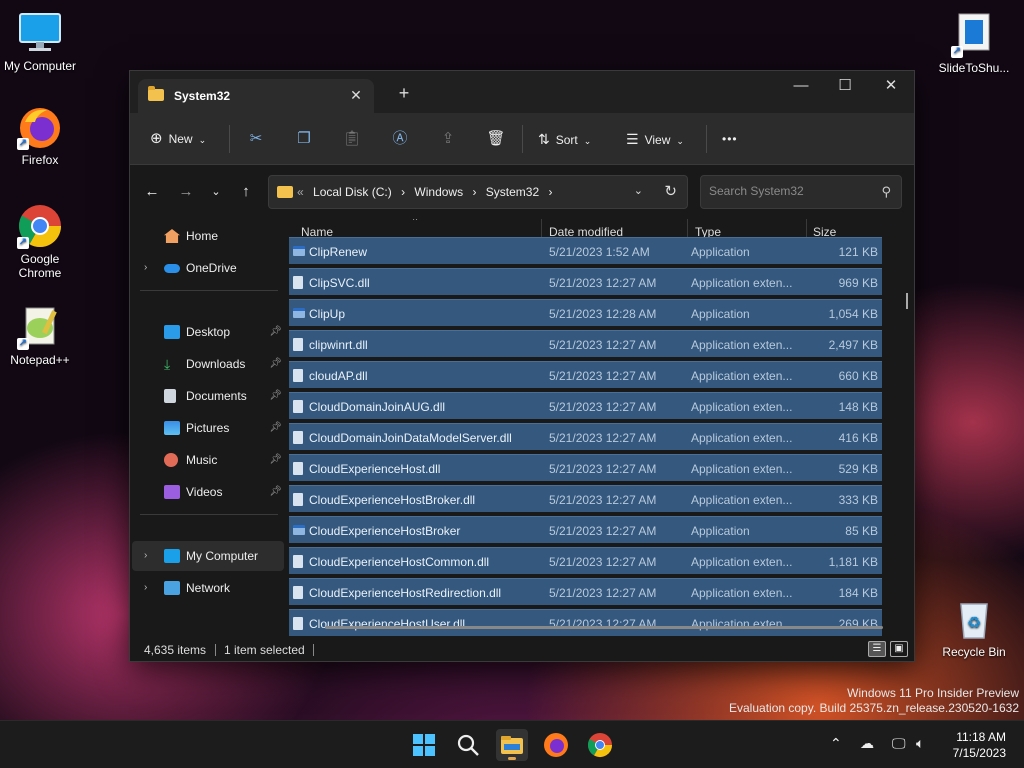  I want to click on desktop-icon-notepad-plus-plus: ↗ Notepad++, so click(40, 335).